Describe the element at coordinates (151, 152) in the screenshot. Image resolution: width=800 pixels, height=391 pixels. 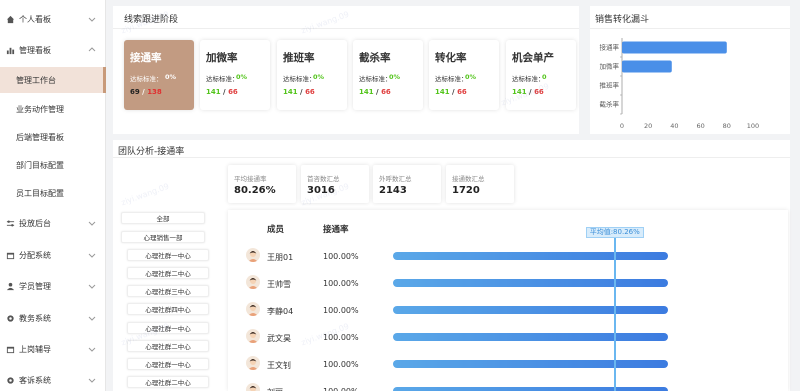
I see `team-panel-title: 团队分析-接通率` at that location.